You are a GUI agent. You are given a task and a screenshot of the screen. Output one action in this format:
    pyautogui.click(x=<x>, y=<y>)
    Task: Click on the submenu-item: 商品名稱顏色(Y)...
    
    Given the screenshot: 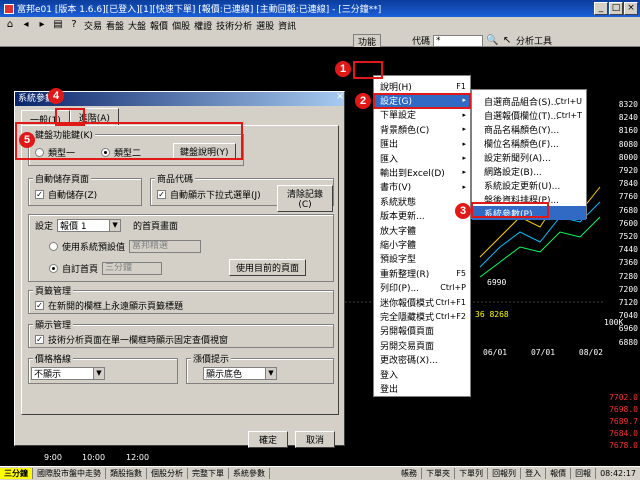 What is the action you would take?
    pyautogui.click(x=529, y=129)
    